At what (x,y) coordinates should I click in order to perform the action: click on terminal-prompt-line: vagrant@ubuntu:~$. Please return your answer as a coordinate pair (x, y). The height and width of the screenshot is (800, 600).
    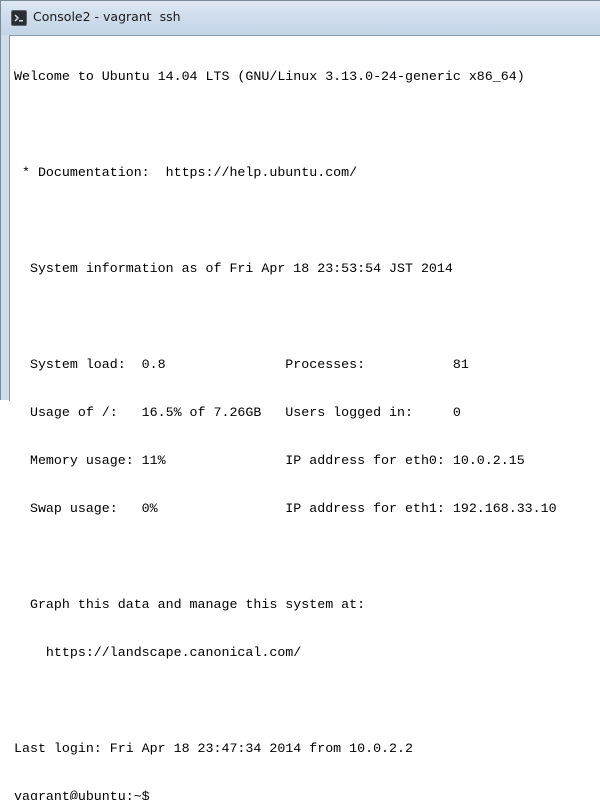
    Looking at the image, I should click on (307, 794).